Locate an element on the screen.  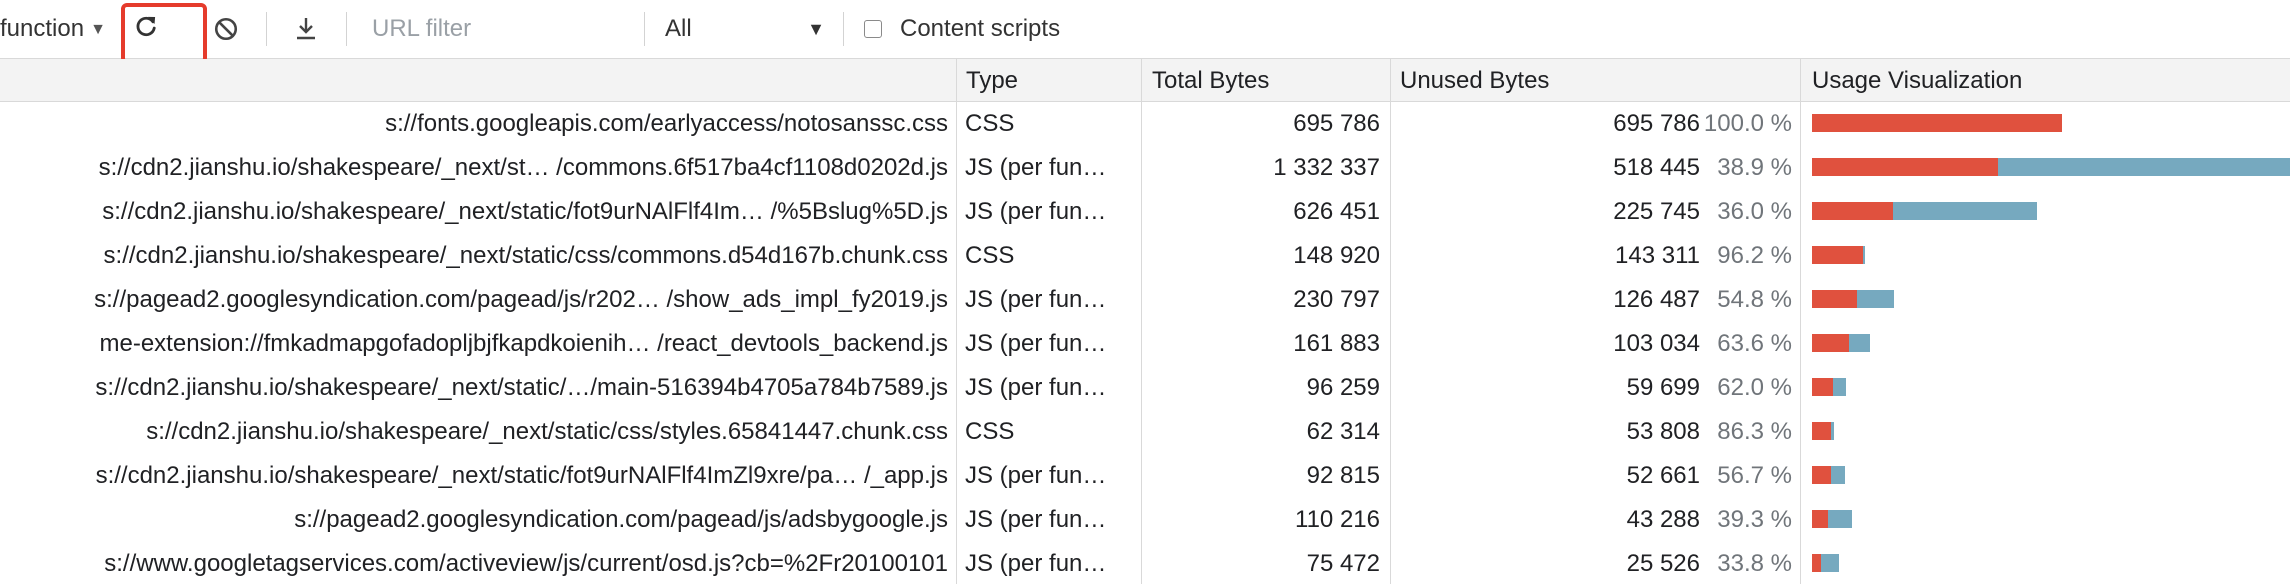
total-bytes-cell: 161 883 is located at coordinates (1336, 343).